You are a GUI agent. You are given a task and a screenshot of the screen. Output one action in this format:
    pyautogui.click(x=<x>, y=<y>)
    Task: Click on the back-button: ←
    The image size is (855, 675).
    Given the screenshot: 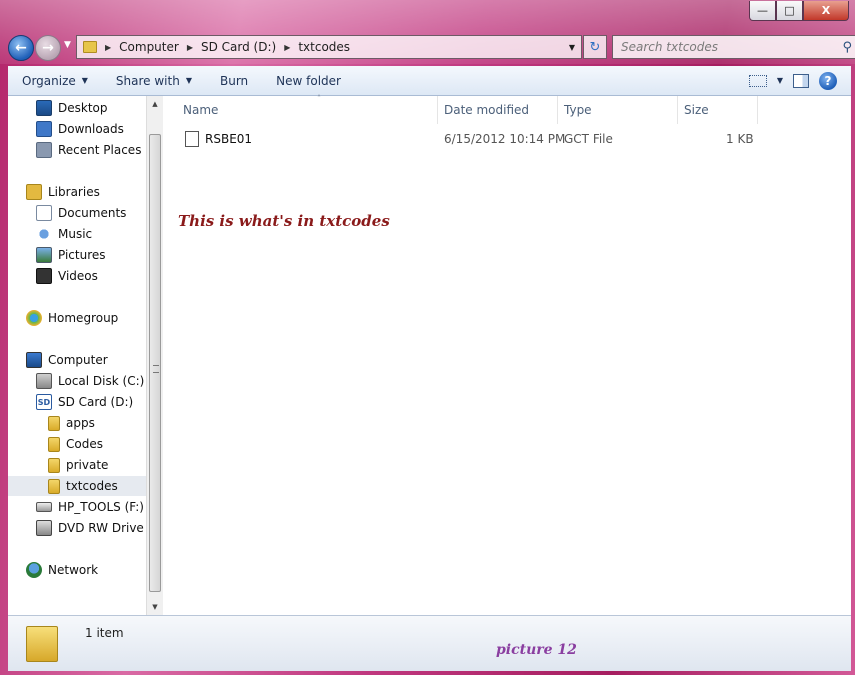 What is the action you would take?
    pyautogui.click(x=21, y=48)
    